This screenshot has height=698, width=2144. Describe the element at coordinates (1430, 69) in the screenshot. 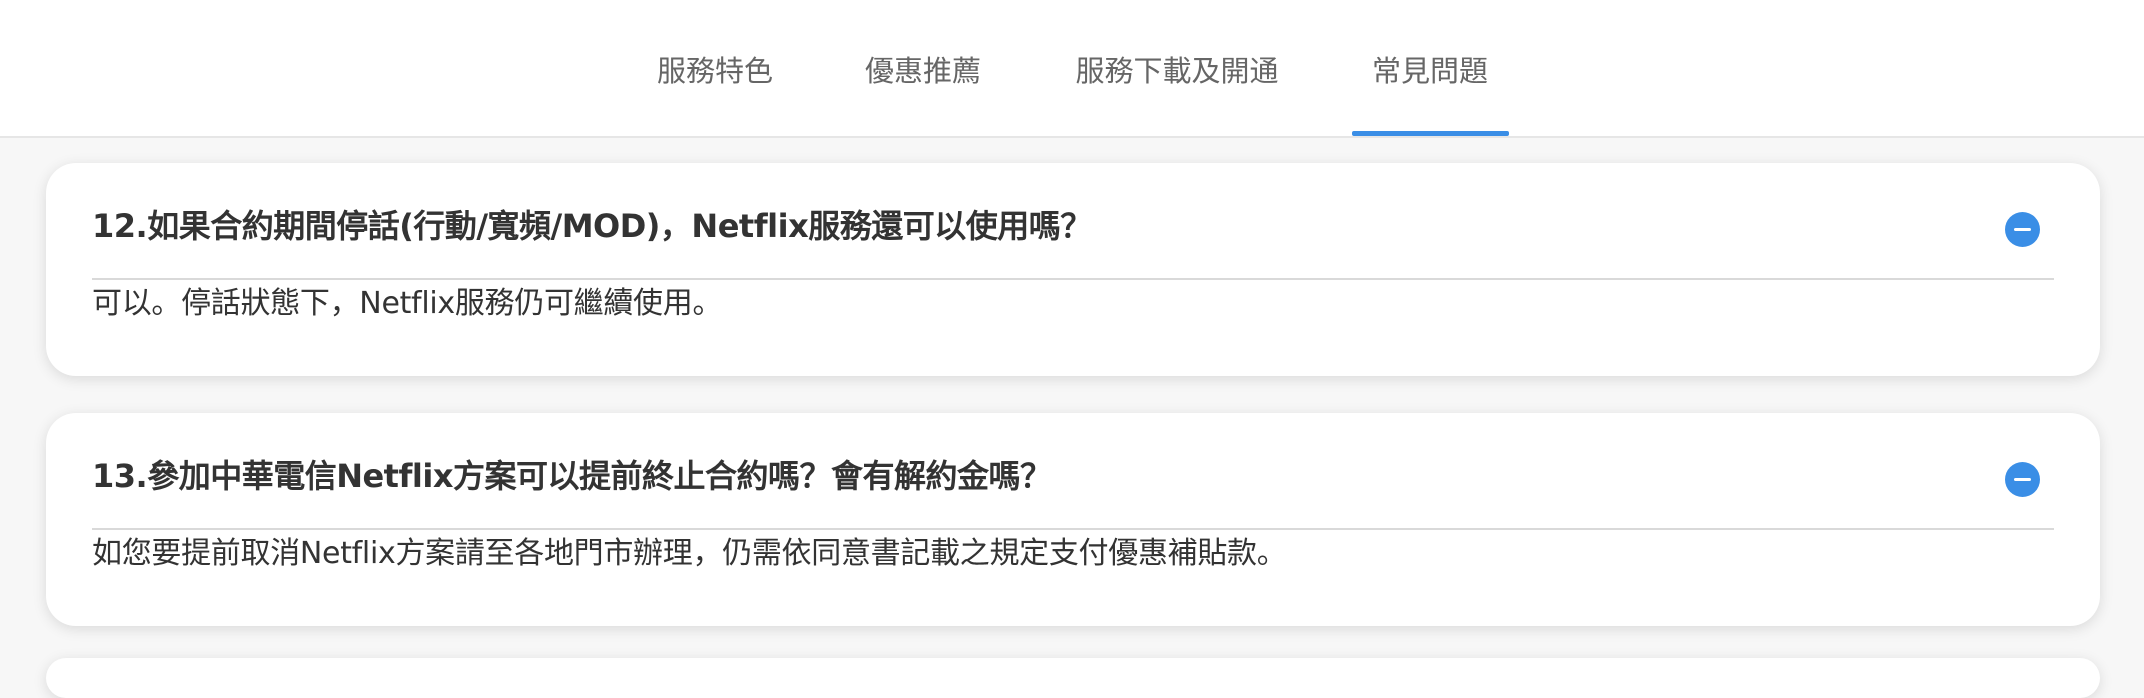

I see `tab-faq: 常見問題` at that location.